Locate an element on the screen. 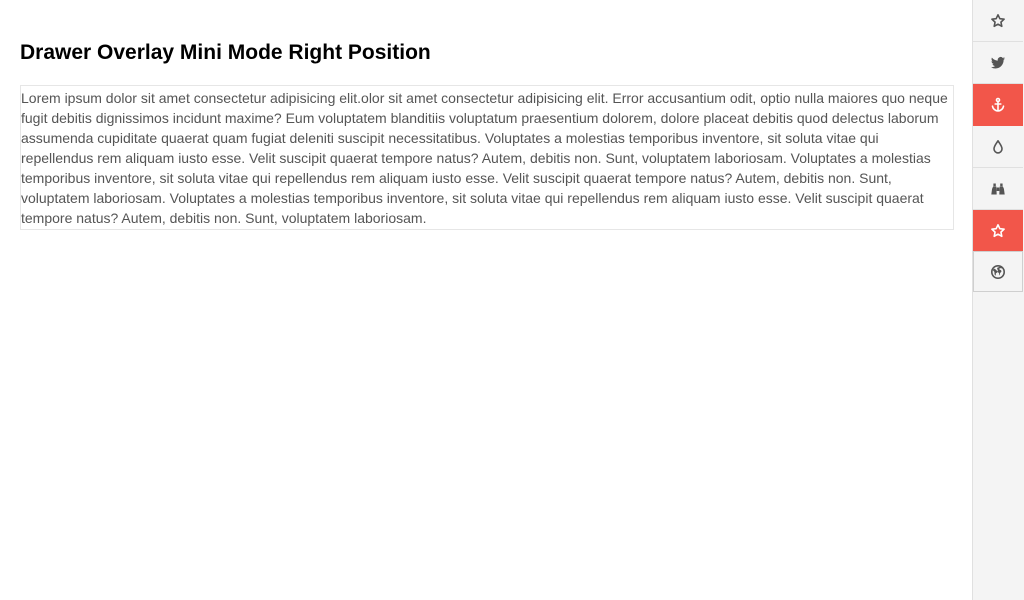  drawer-item-star-favorite is located at coordinates (998, 231).